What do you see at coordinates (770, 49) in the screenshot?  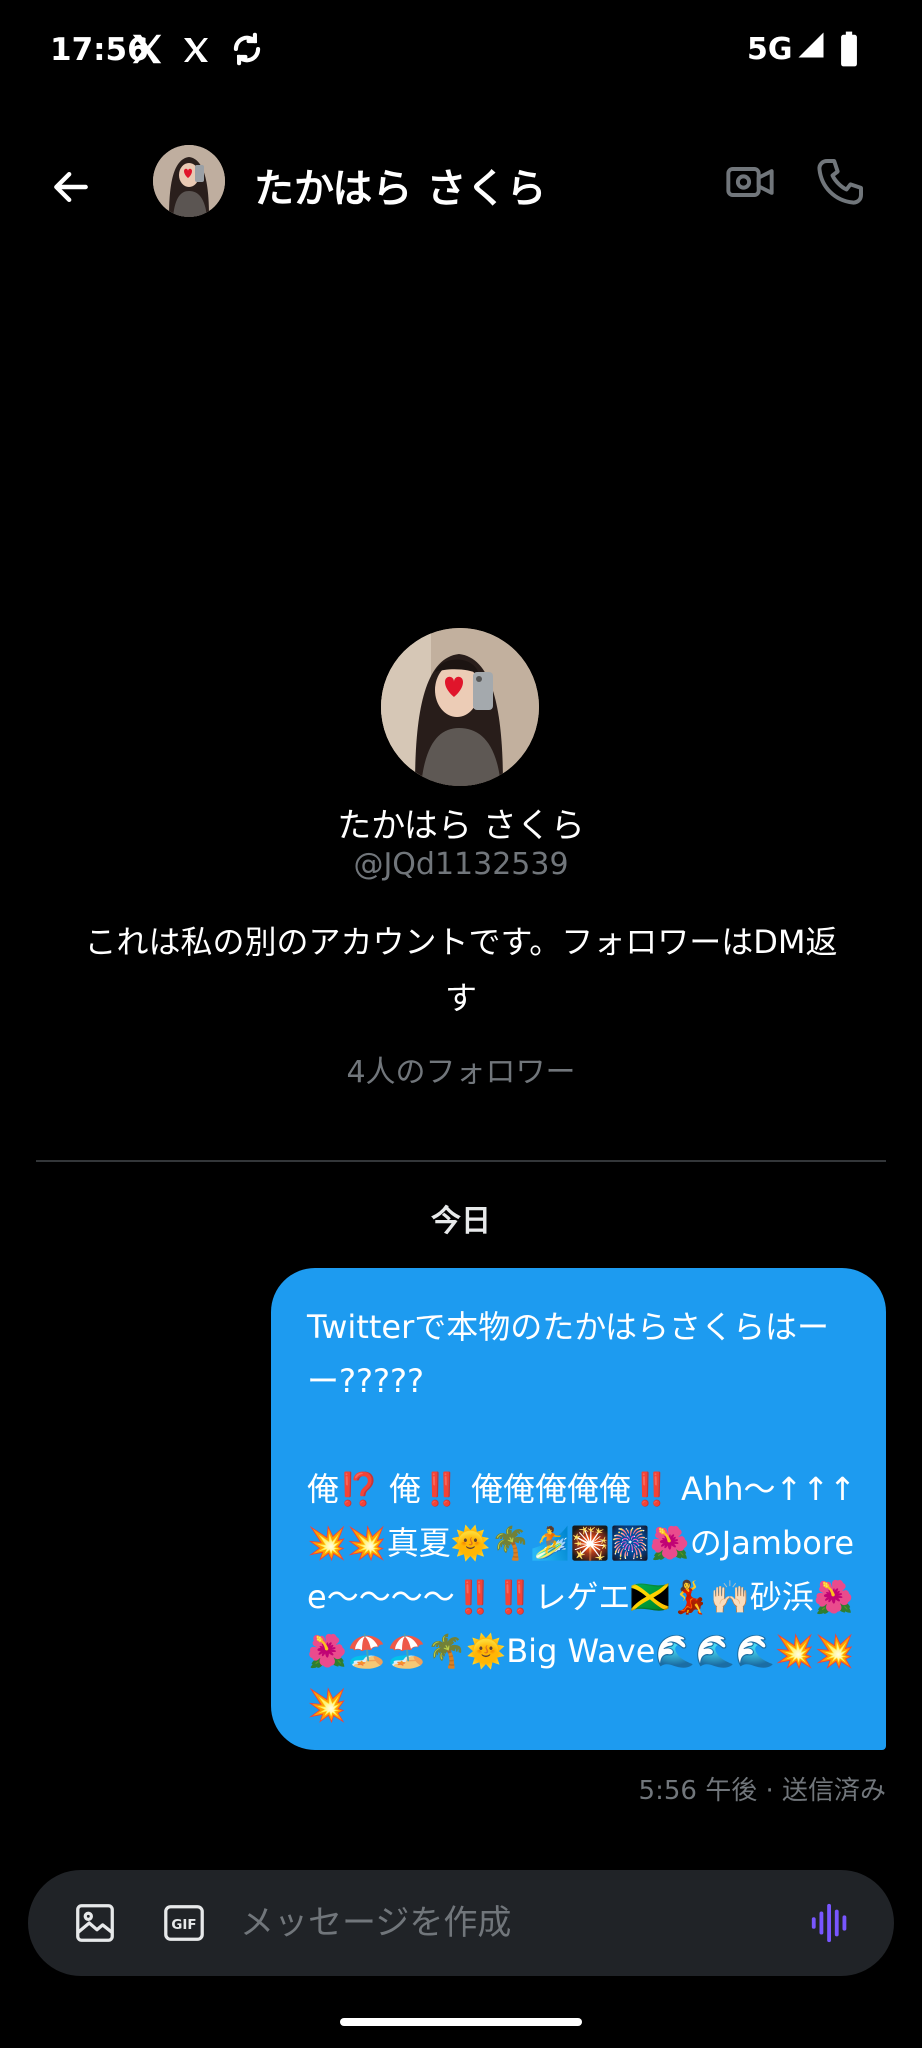 I see `network-type: 5G` at bounding box center [770, 49].